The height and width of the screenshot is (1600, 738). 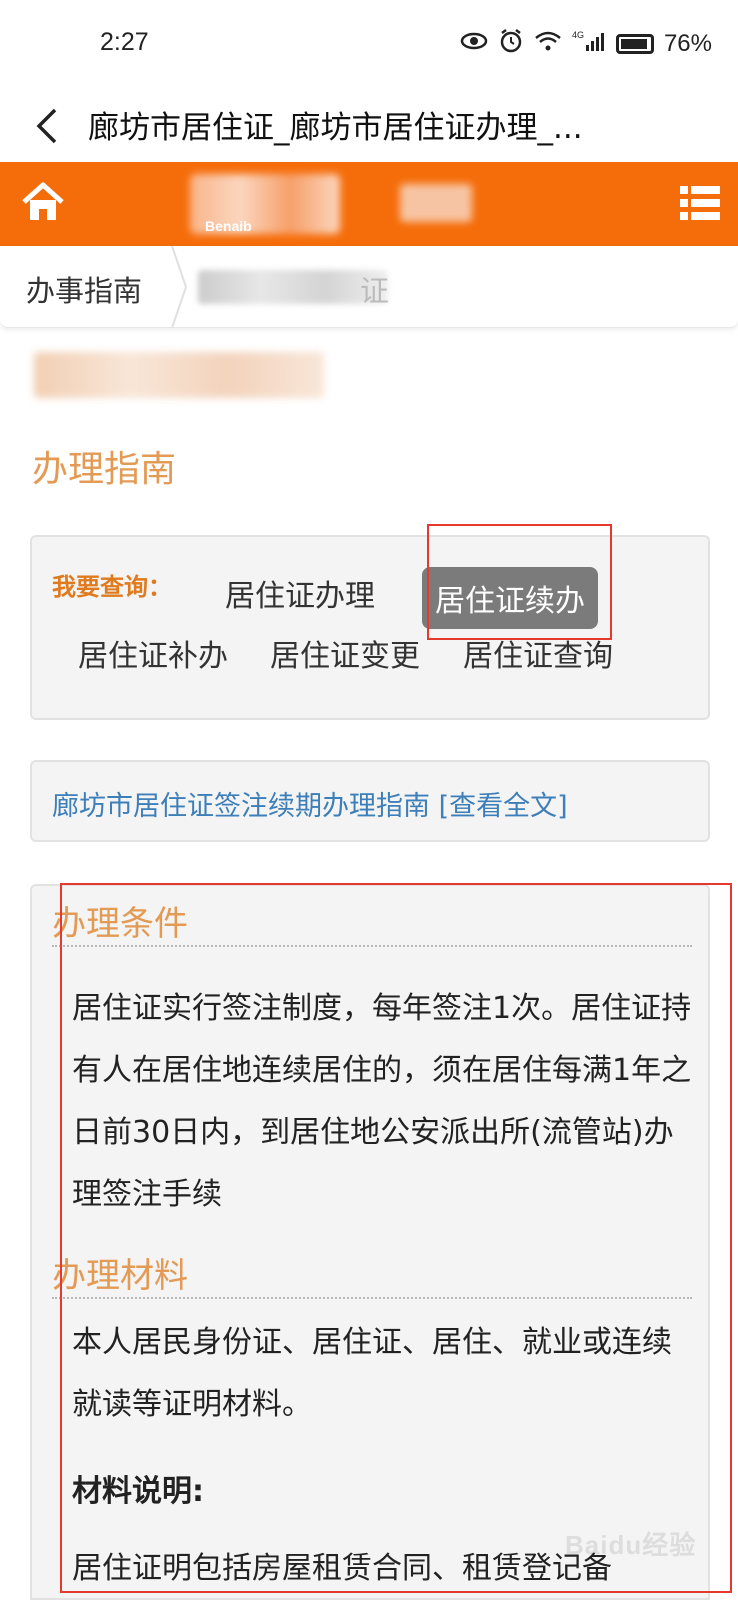 What do you see at coordinates (180, 287) in the screenshot?
I see `breadcrumb-separator` at bounding box center [180, 287].